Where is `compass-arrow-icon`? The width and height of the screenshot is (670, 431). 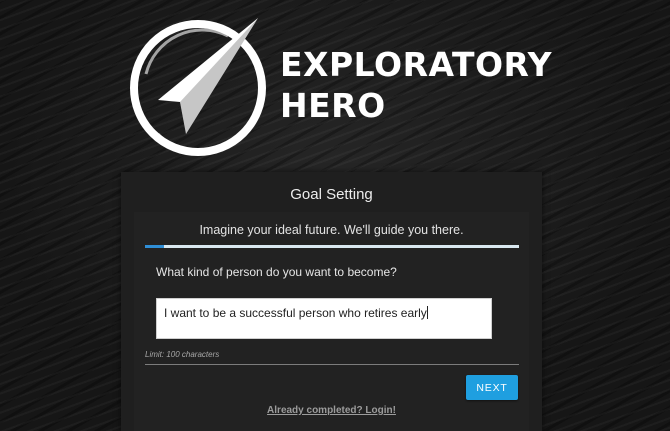
compass-arrow-icon is located at coordinates (198, 87).